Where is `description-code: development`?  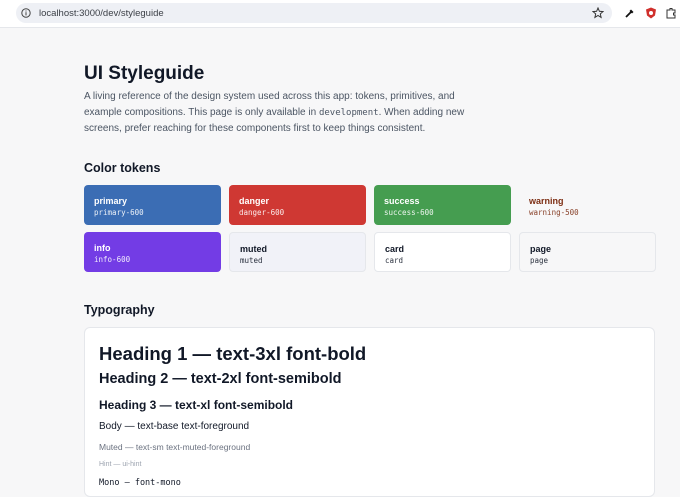 description-code: development is located at coordinates (348, 112).